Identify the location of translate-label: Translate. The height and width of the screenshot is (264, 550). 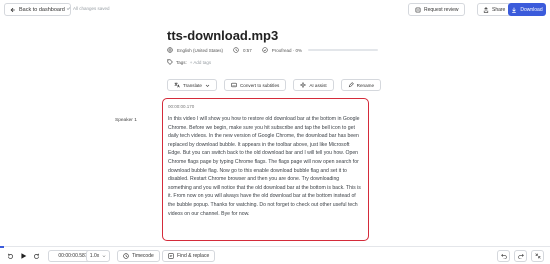
(192, 85).